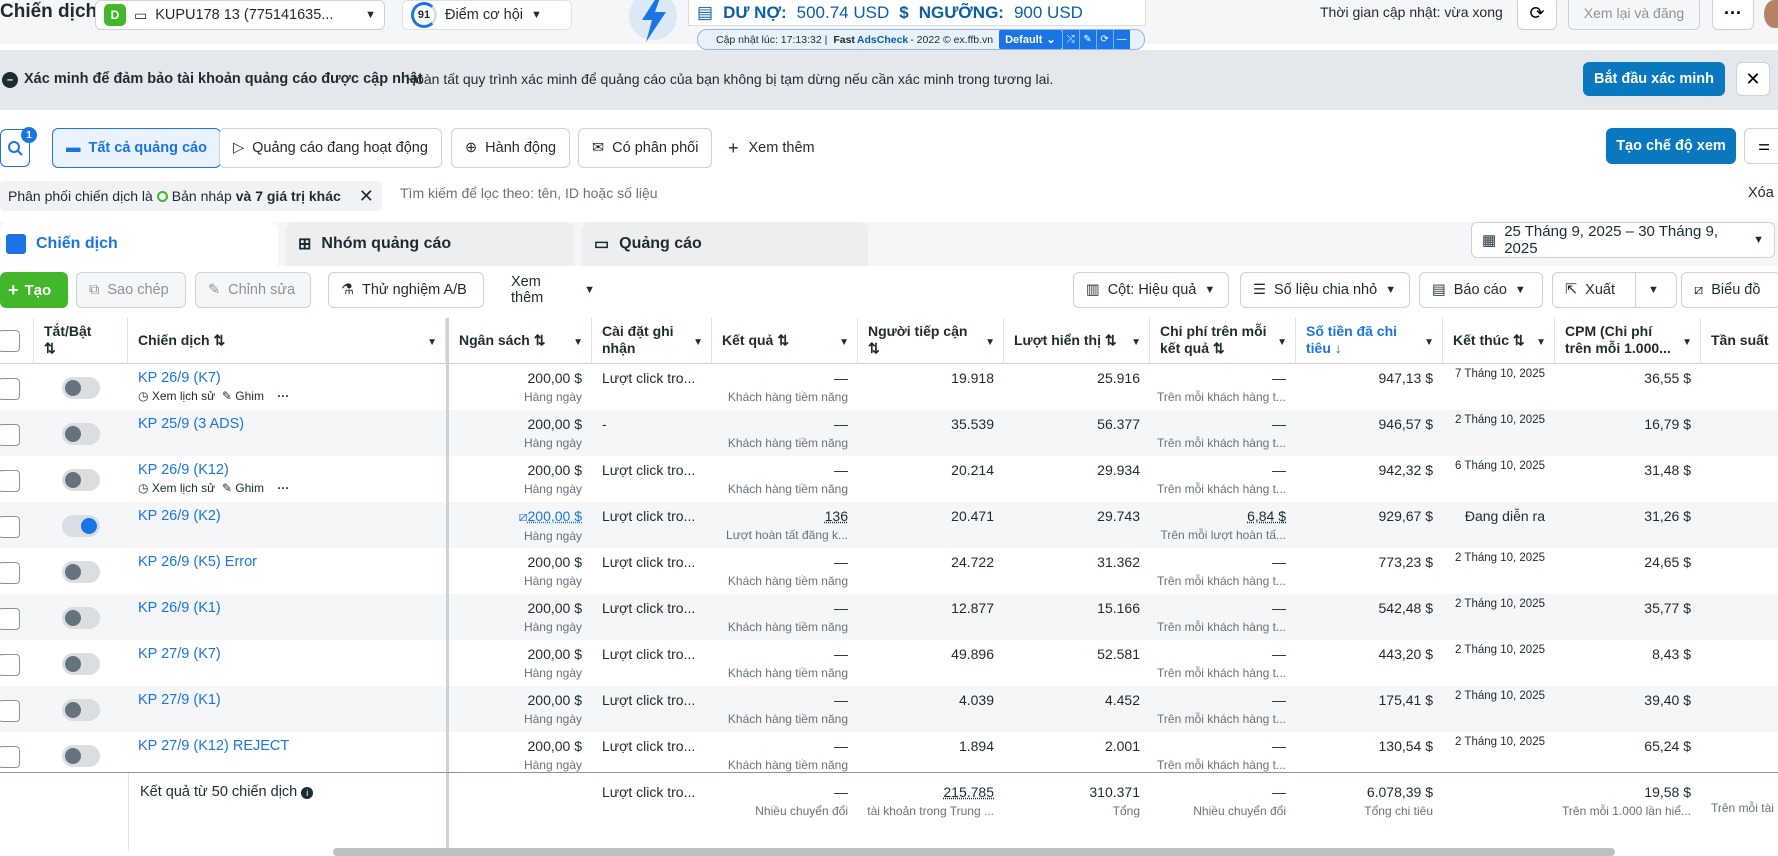 The width and height of the screenshot is (1778, 856). What do you see at coordinates (287, 617) in the screenshot?
I see `campaign-name-cell: KP 26/9 (K1)` at bounding box center [287, 617].